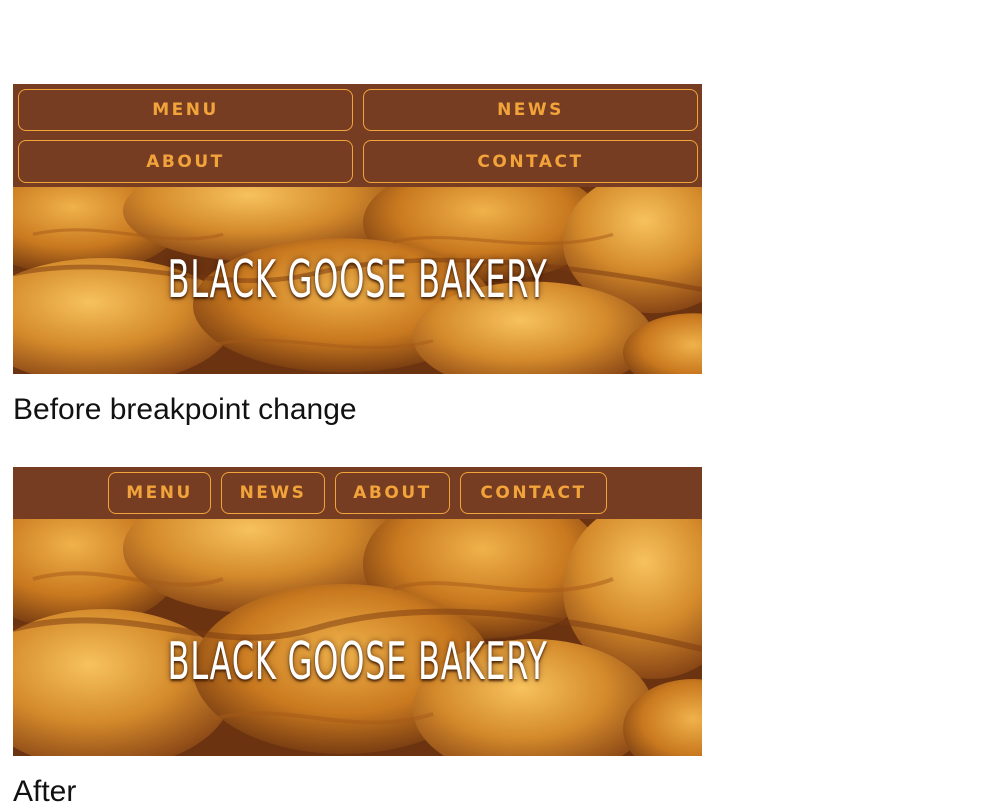 The width and height of the screenshot is (988, 812). I want to click on caption-after: After, so click(45, 791).